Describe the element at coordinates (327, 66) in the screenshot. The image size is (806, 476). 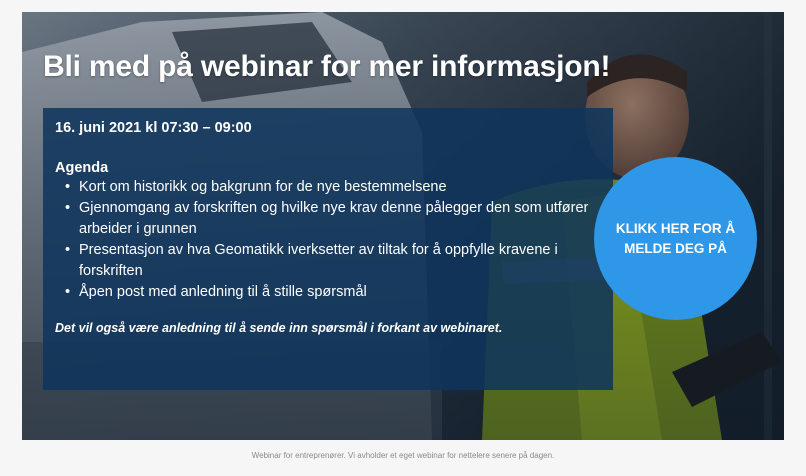
I see `headline: Bli med på webinar for mer informasjon!` at that location.